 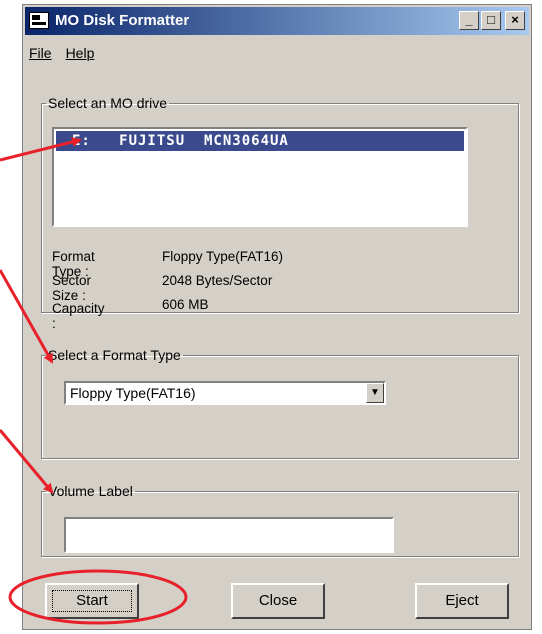 What do you see at coordinates (39, 20) in the screenshot?
I see `app-icon` at bounding box center [39, 20].